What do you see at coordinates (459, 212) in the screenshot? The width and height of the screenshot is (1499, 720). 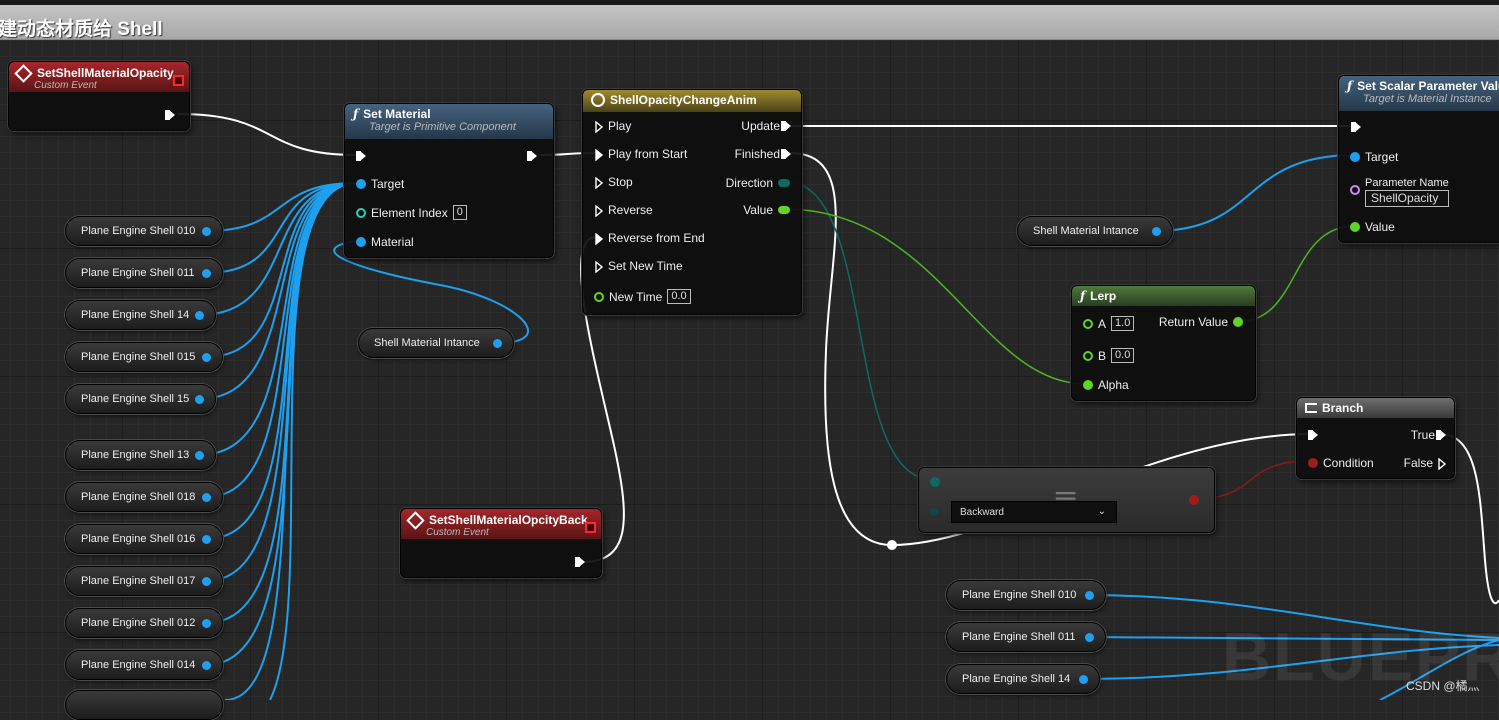 I see `element-index-value: 0` at bounding box center [459, 212].